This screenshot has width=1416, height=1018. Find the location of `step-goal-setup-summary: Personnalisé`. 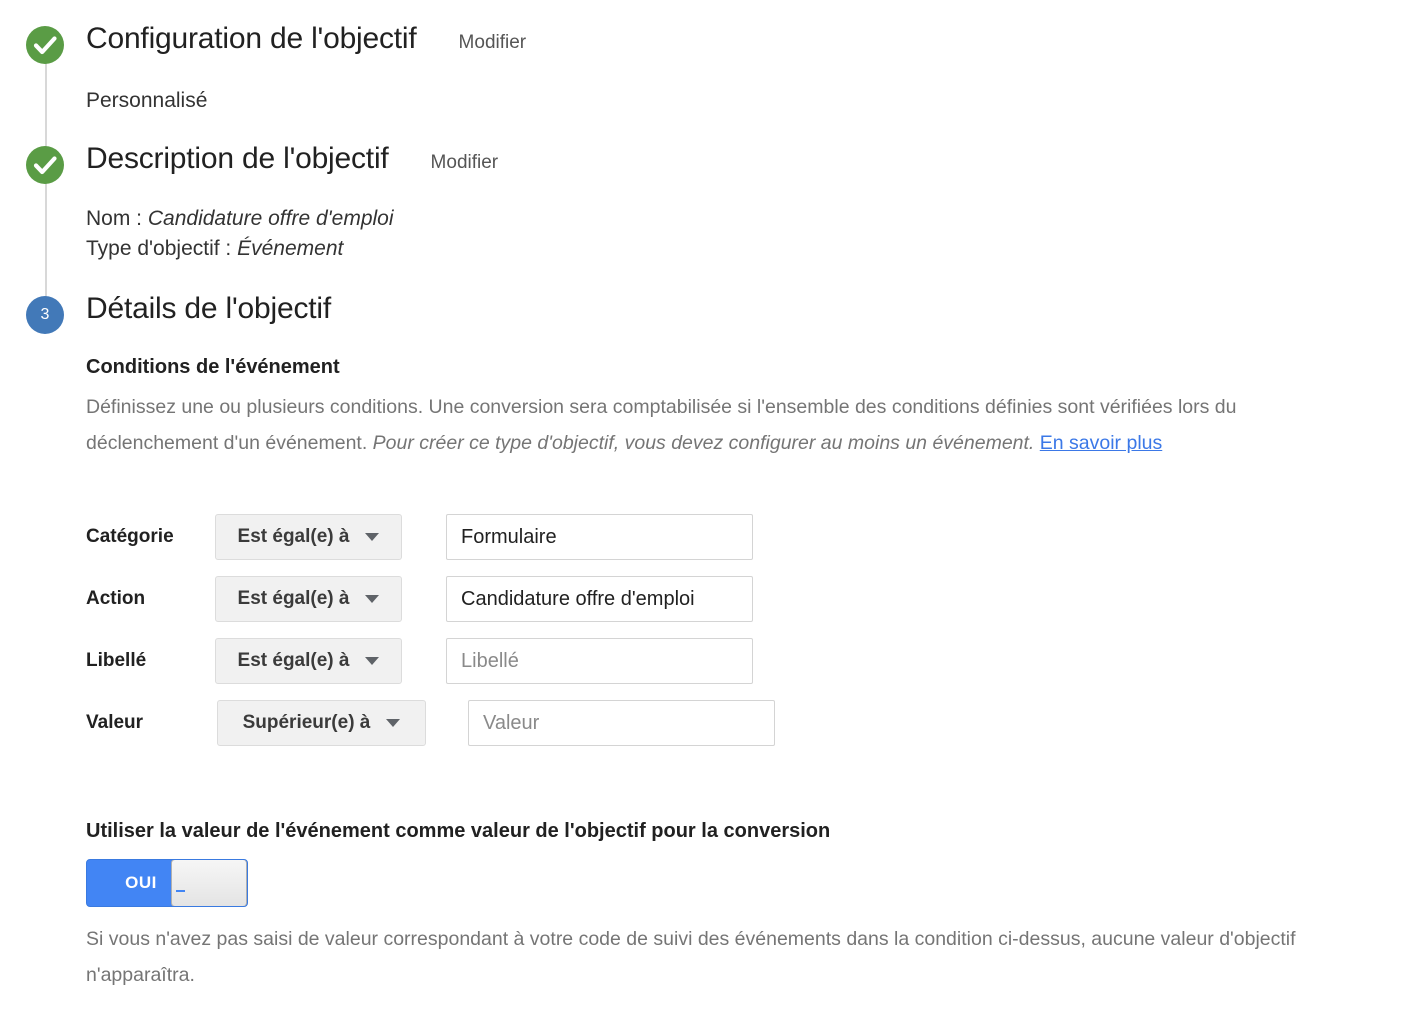

step-goal-setup-summary: Personnalisé is located at coordinates (147, 100).